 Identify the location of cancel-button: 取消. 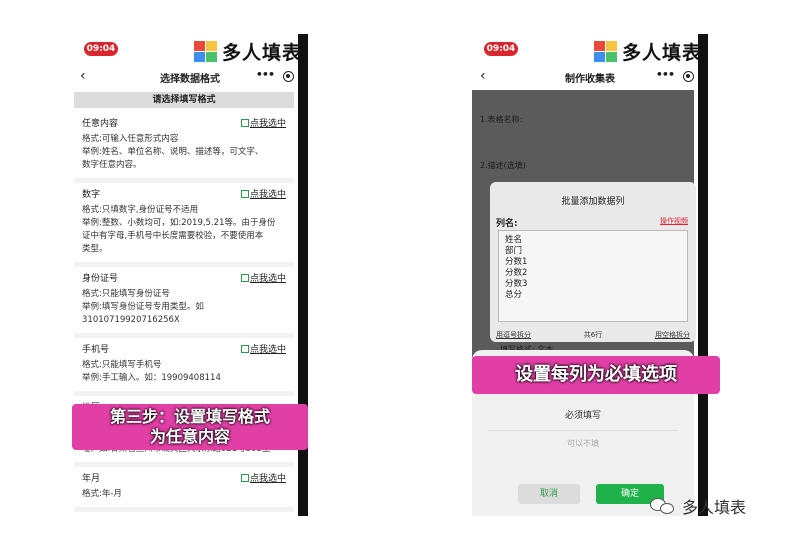
(549, 494).